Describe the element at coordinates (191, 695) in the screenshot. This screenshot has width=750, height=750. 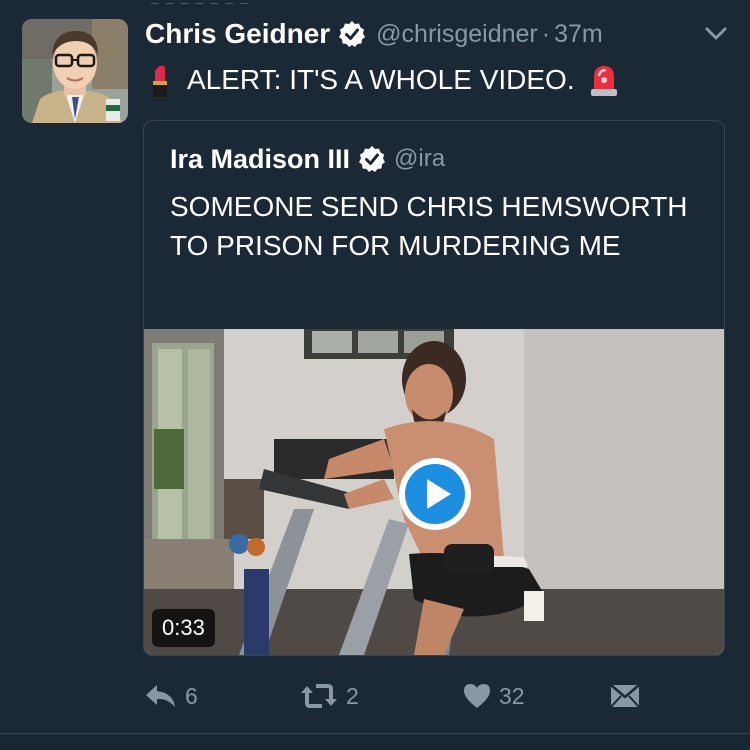
I see `reply-count: 6` at that location.